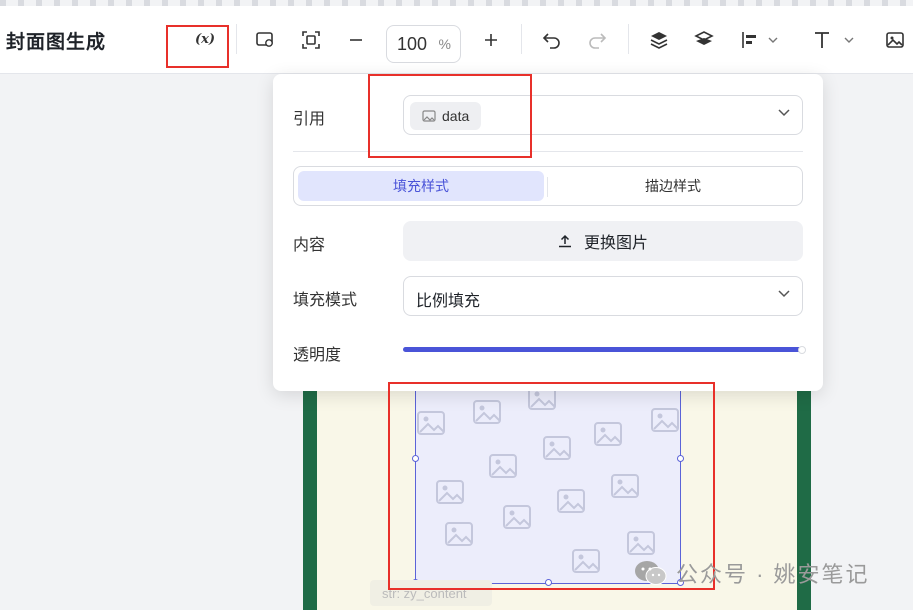 Image resolution: width=913 pixels, height=610 pixels. What do you see at coordinates (615, 243) in the screenshot?
I see `replace-image-label: 更换图片` at bounding box center [615, 243].